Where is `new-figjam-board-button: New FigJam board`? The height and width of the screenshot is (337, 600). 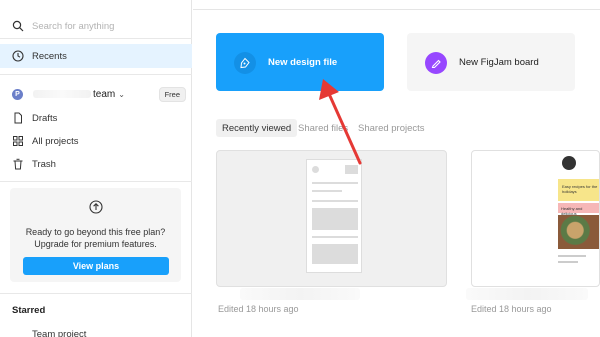 new-figjam-board-button: New FigJam board is located at coordinates (491, 62).